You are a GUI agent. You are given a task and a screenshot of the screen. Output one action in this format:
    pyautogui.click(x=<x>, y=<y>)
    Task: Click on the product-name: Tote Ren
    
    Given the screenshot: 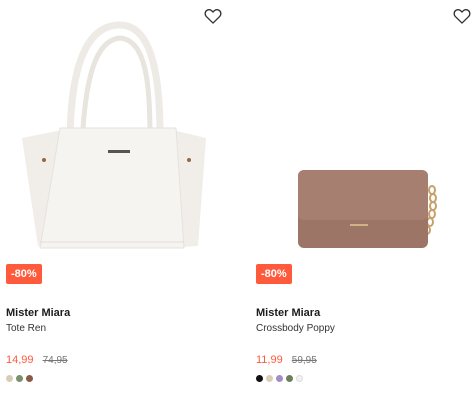 What is the action you would take?
    pyautogui.click(x=26, y=328)
    